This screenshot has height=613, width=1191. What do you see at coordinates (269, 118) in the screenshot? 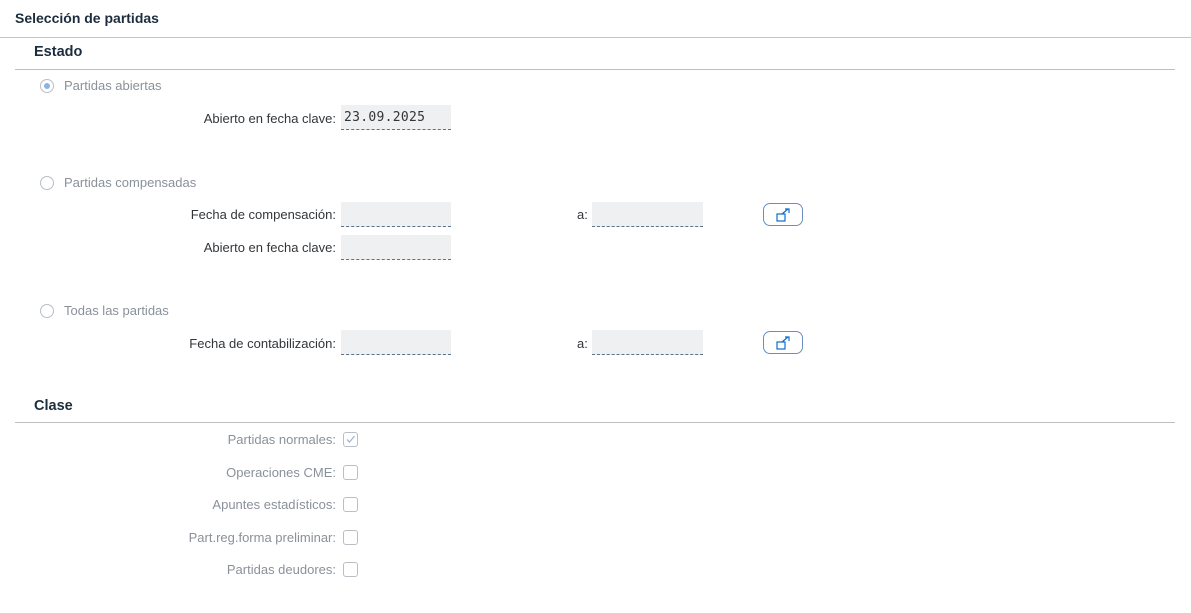
I see `label-abierto-fecha-clave: Abierto en fecha clave:` at bounding box center [269, 118].